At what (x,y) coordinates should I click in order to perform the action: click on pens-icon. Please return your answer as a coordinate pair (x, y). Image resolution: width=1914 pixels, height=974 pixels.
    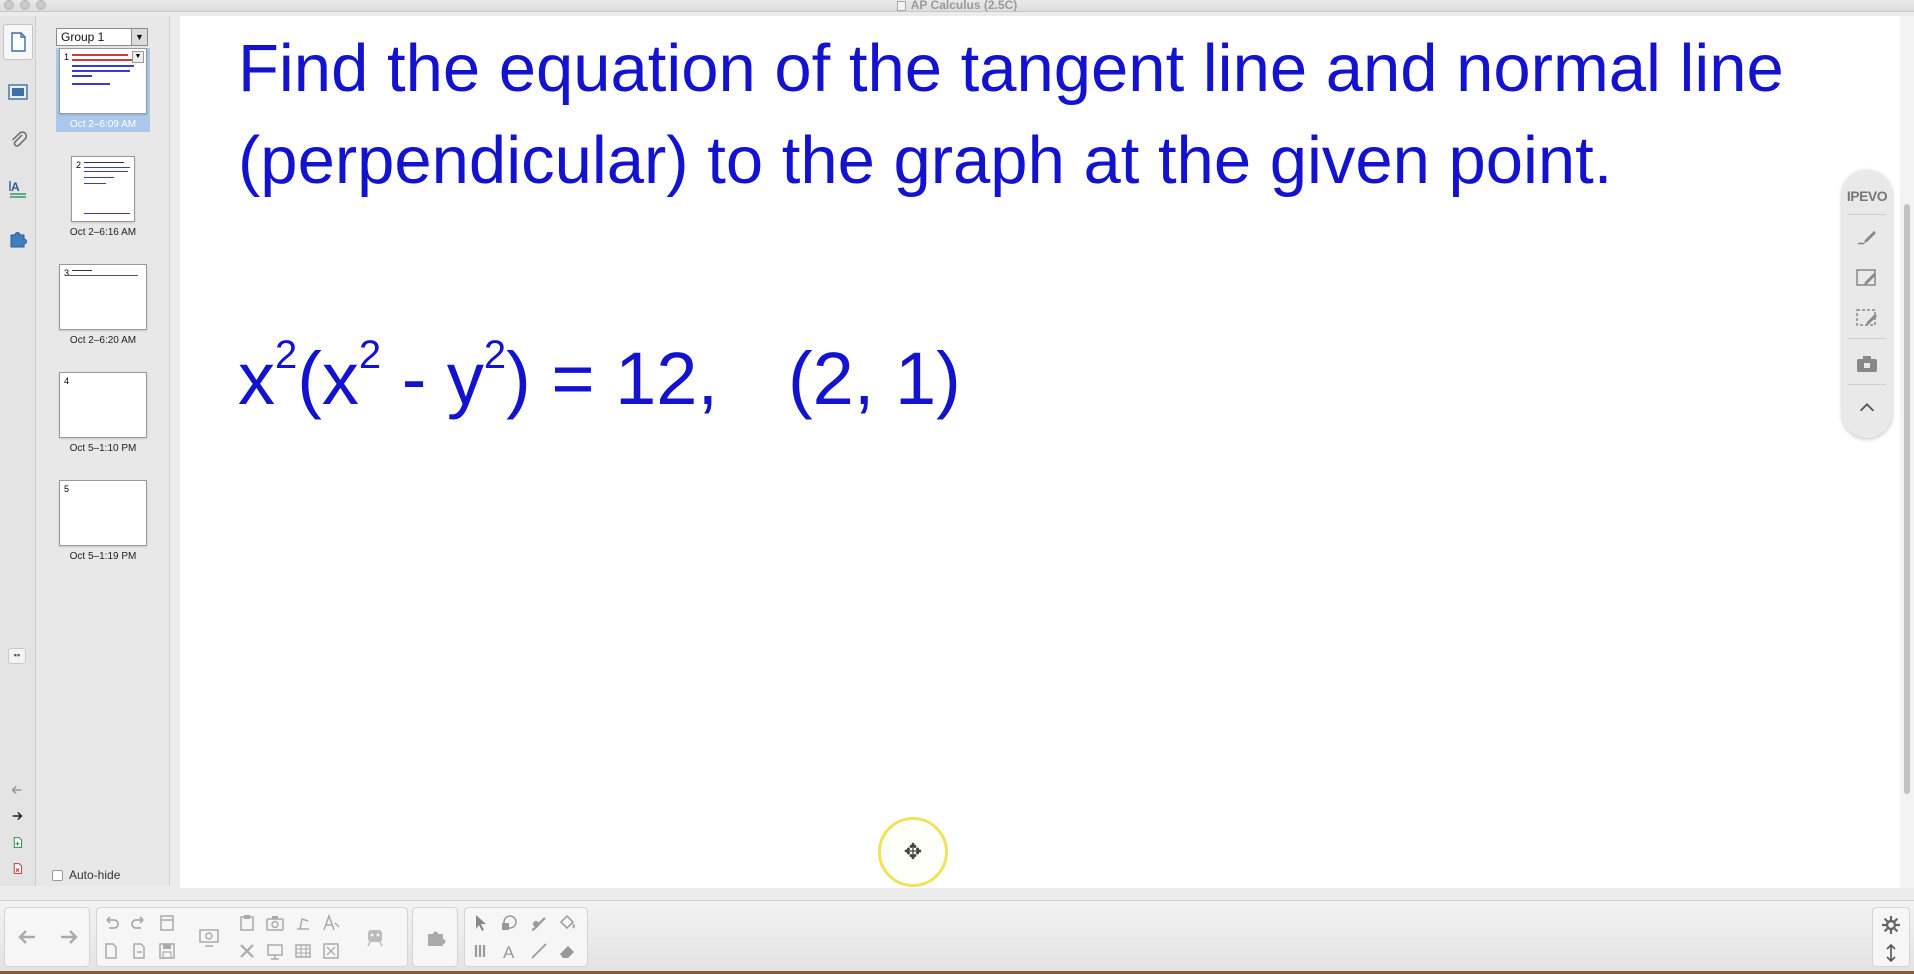
    Looking at the image, I should click on (480, 951).